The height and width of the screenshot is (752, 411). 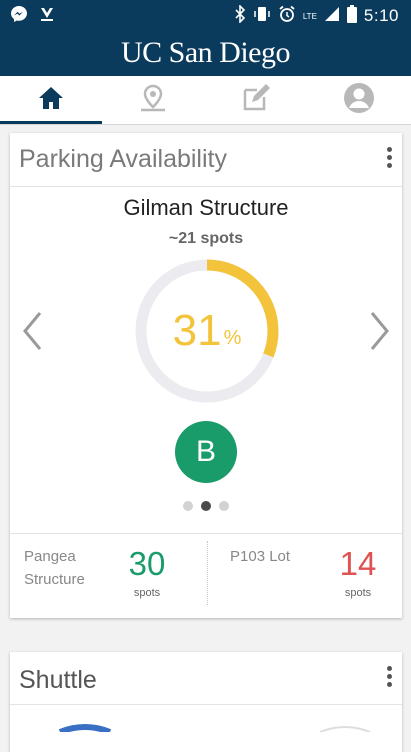 I want to click on lot-count: 14, so click(x=358, y=563).